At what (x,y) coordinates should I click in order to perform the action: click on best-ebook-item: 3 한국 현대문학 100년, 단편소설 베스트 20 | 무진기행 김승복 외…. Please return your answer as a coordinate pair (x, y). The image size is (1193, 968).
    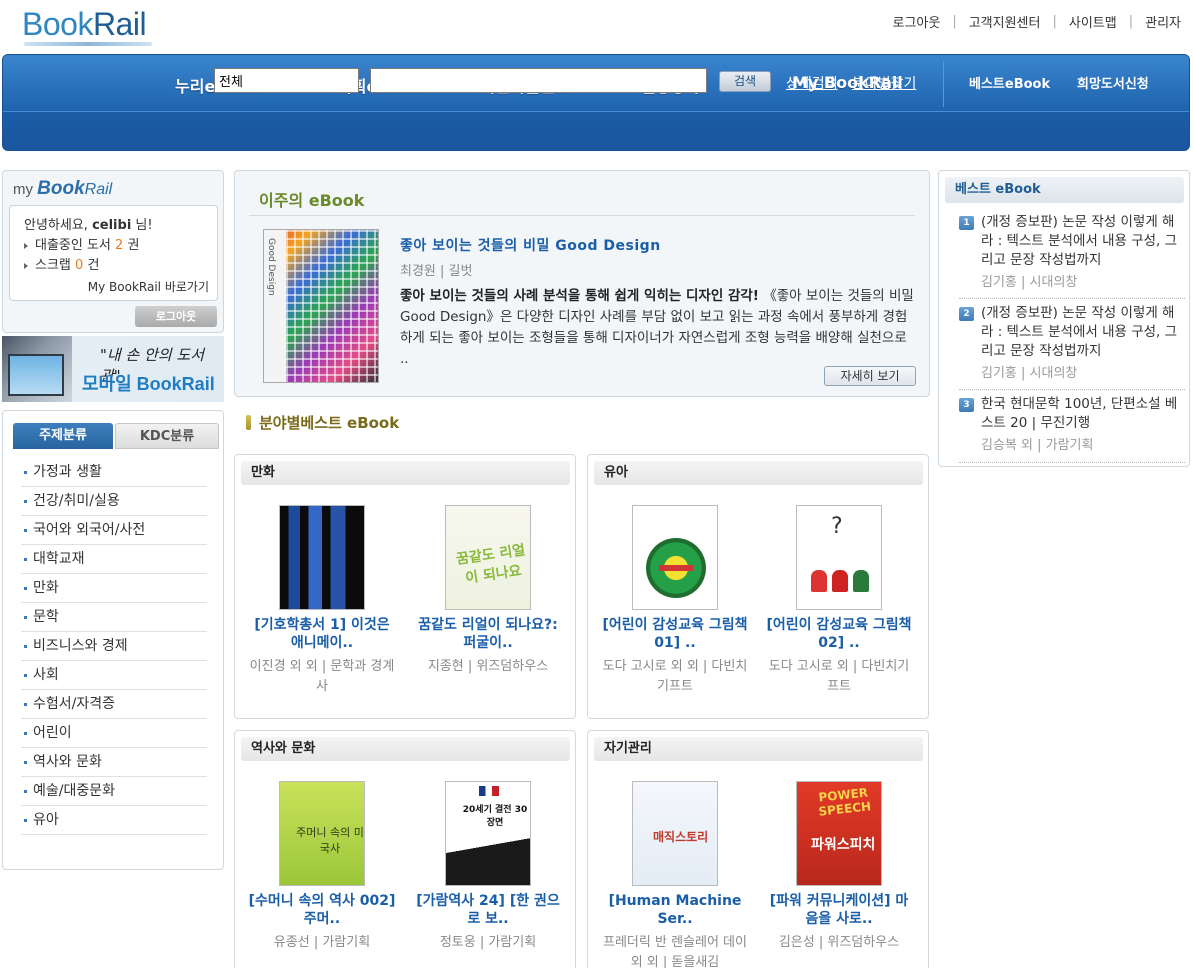
    Looking at the image, I should click on (1072, 429).